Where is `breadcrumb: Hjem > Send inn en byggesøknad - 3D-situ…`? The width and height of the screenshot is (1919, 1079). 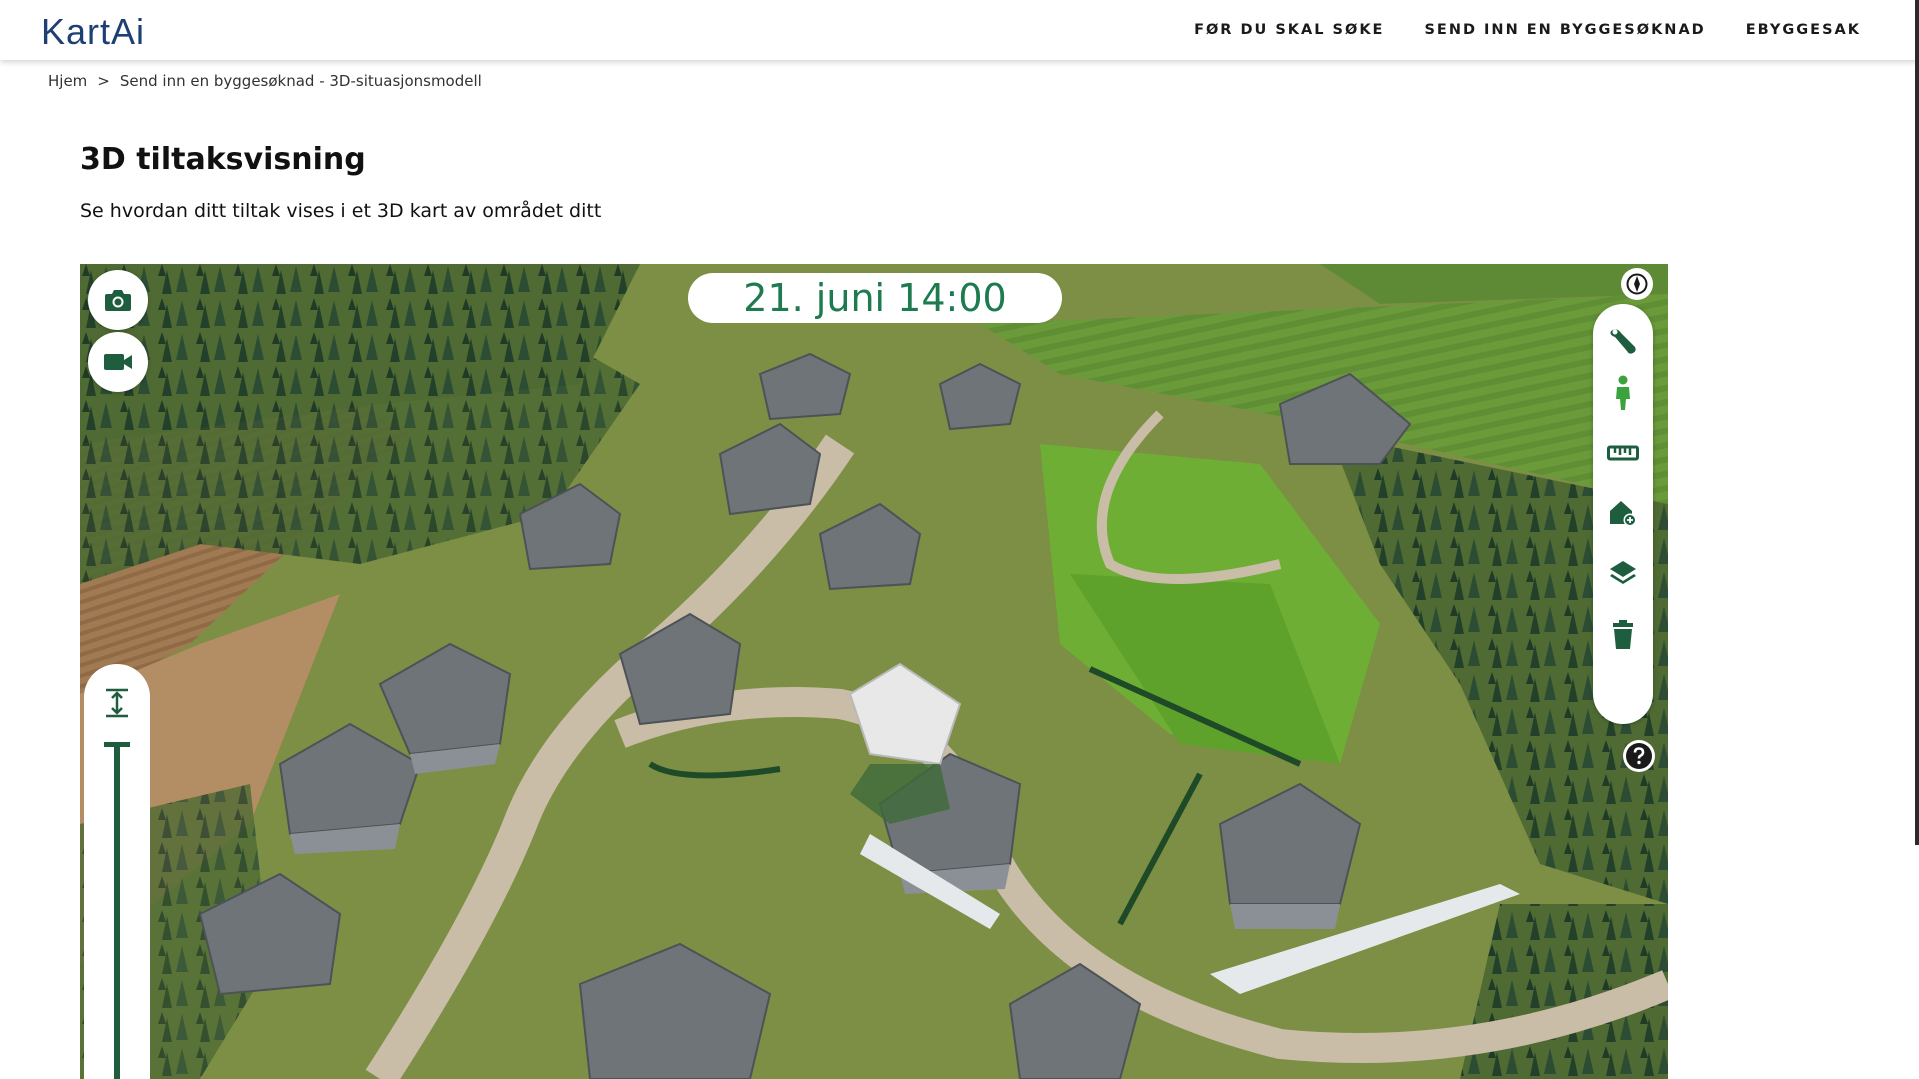
breadcrumb: Hjem > Send inn en byggesøknad - 3D-situ… is located at coordinates (265, 81).